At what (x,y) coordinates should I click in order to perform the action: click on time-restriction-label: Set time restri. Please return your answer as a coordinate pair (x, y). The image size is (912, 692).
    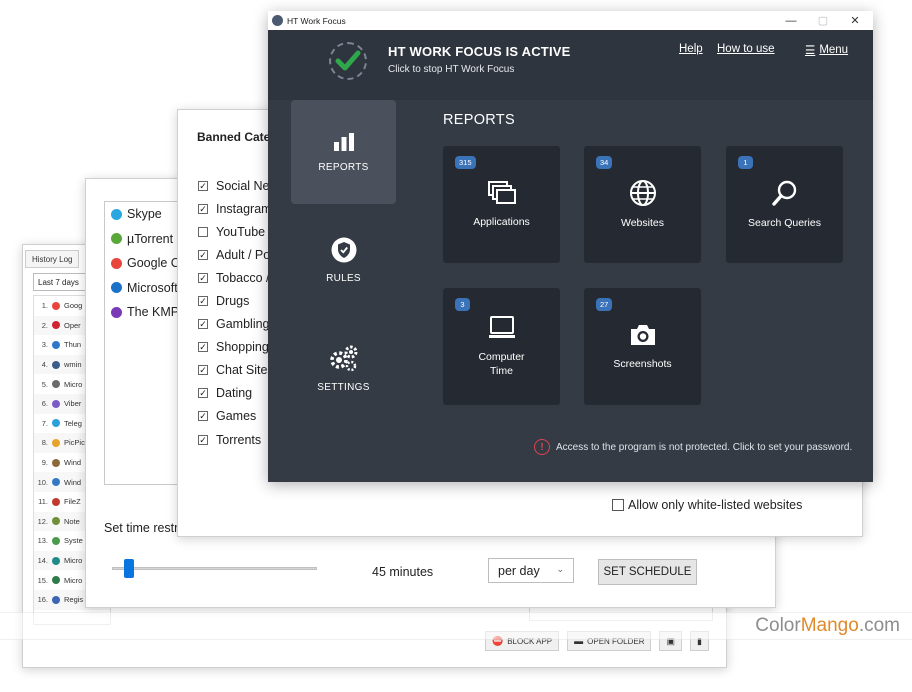
    Looking at the image, I should click on (143, 528).